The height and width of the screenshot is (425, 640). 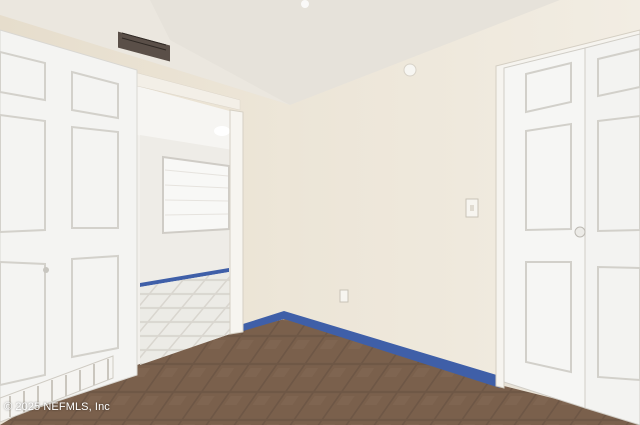 What do you see at coordinates (196, 195) in the screenshot?
I see `window` at bounding box center [196, 195].